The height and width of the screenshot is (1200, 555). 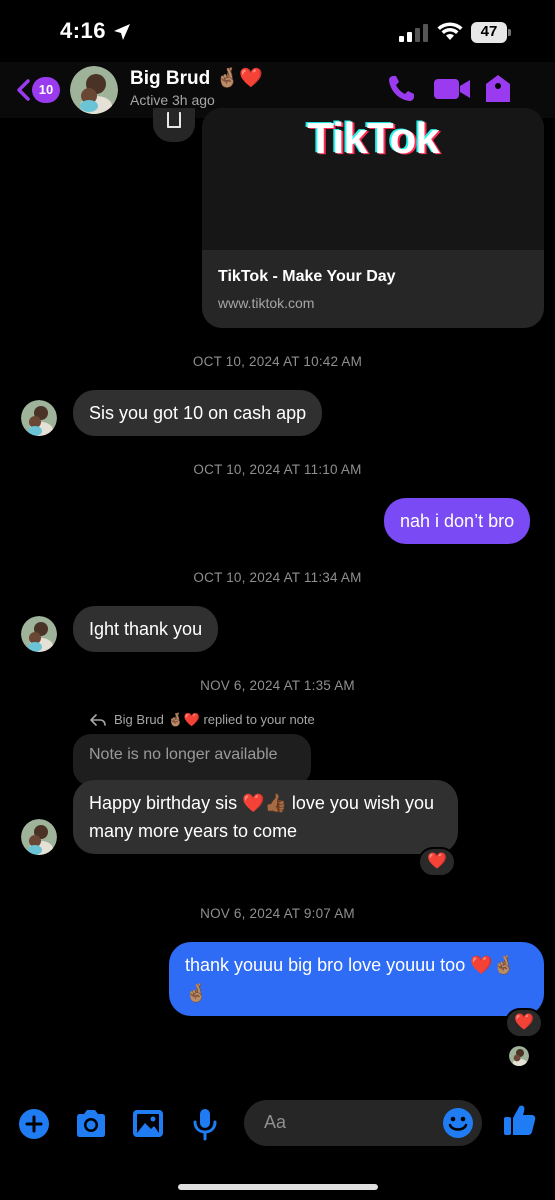 I want to click on chevron-left-icon, so click(x=23, y=90).